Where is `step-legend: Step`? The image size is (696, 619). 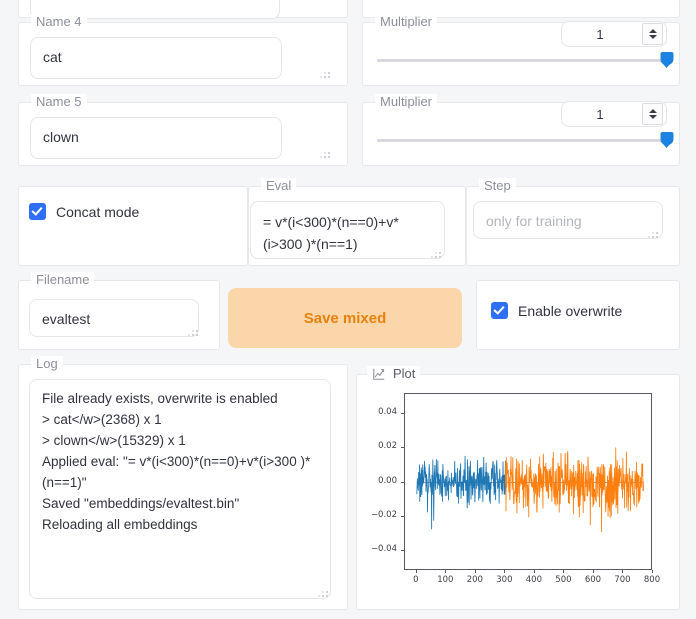 step-legend: Step is located at coordinates (497, 186).